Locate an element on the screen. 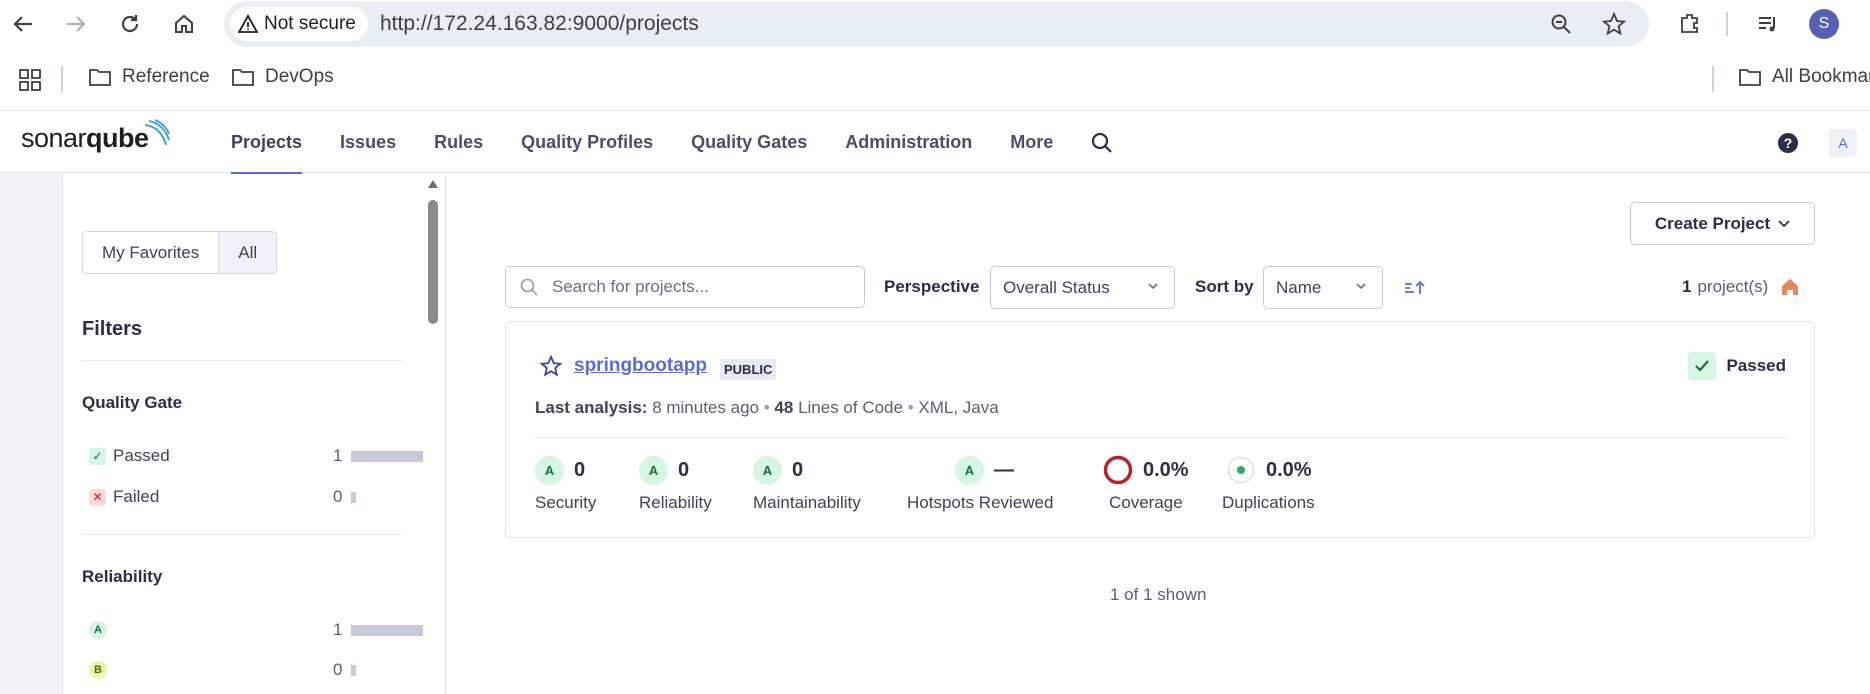 This screenshot has height=694, width=1870. my-favorites-button: My Favorites is located at coordinates (151, 252).